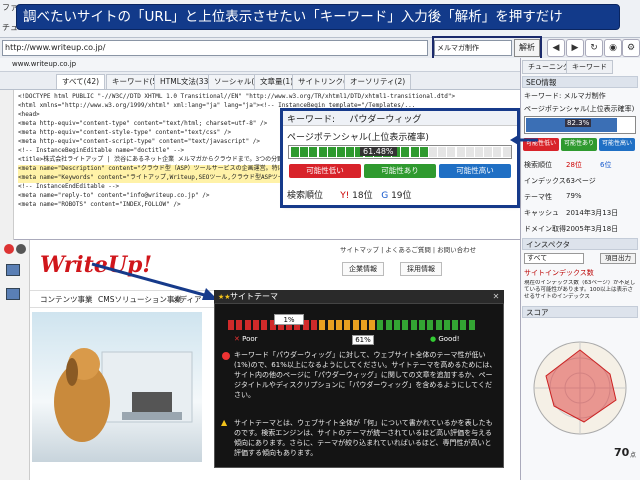  Describe the element at coordinates (81, 81) in the screenshot. I see `tab-all: すべて(42)` at that location.